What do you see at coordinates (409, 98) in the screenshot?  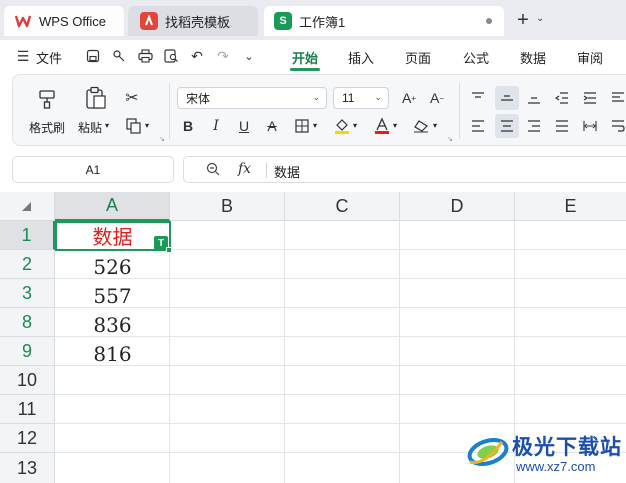 I see `increase-font-size-icon: A +` at bounding box center [409, 98].